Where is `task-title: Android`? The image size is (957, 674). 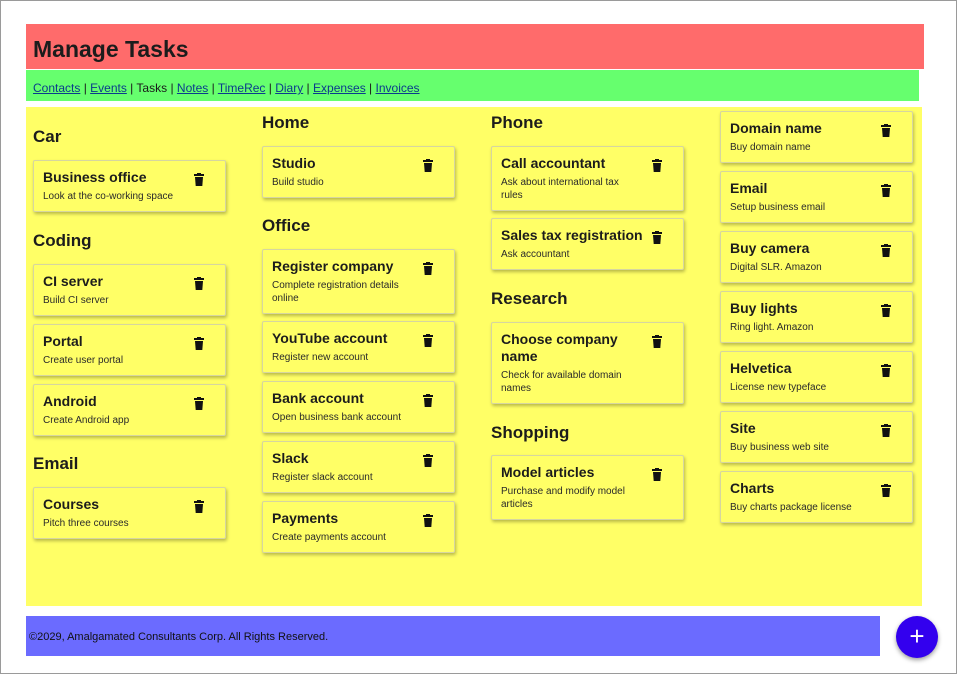 task-title: Android is located at coordinates (70, 401).